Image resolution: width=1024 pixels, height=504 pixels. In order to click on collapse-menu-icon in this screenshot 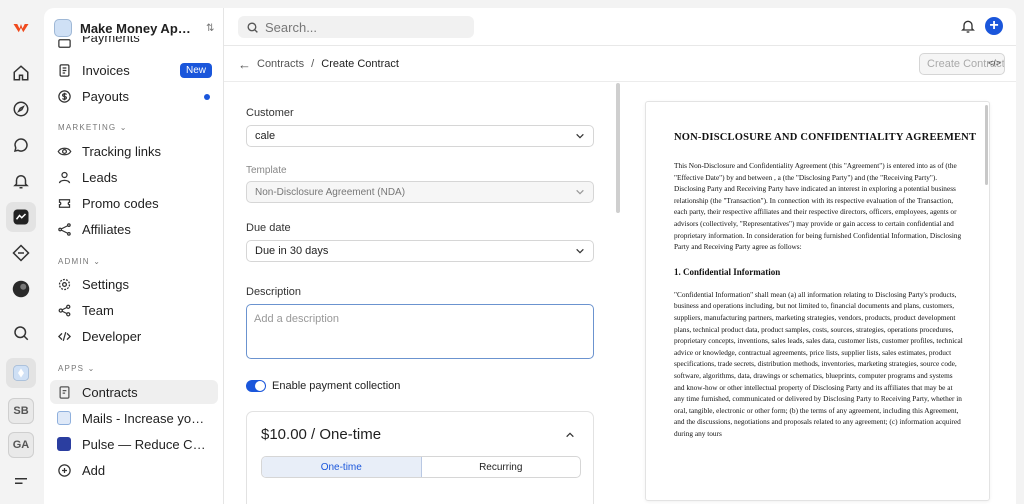, I will do `click(21, 481)`.